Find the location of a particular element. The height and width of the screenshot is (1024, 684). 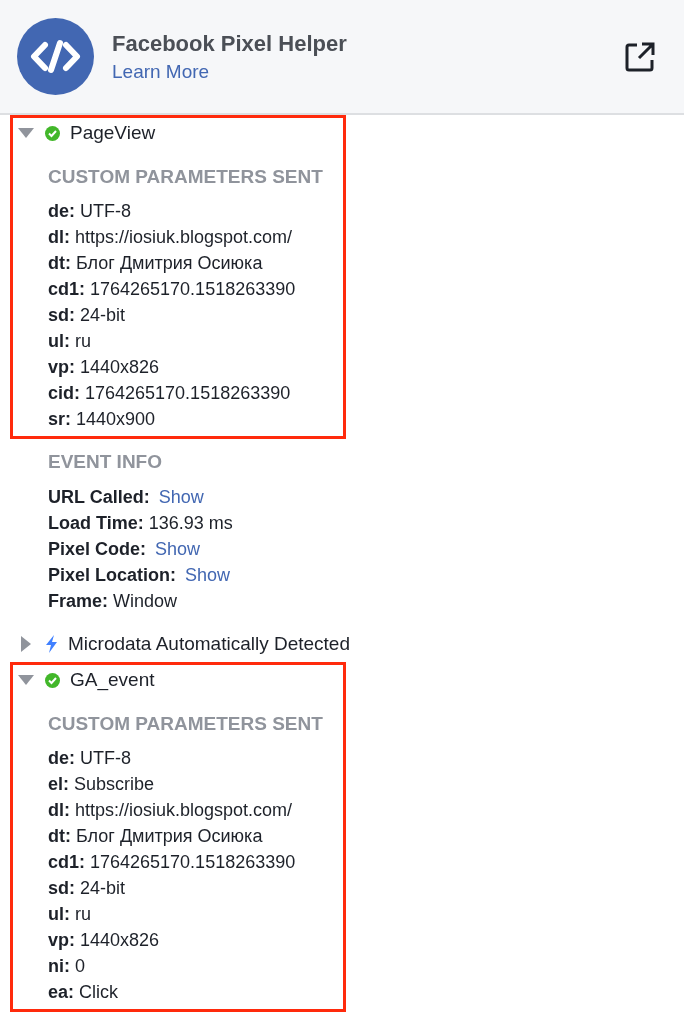

parameter-value: Window is located at coordinates (145, 601).